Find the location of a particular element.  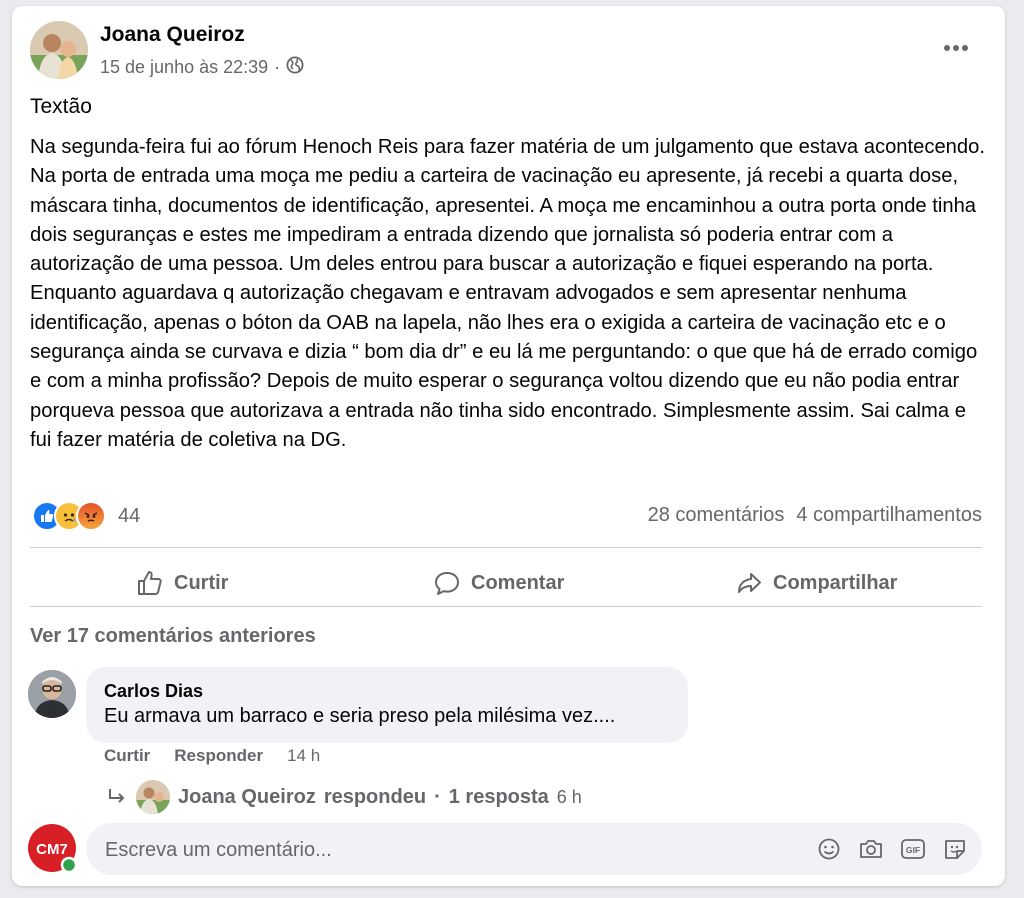

reactions-summary: 44 is located at coordinates (86, 516).